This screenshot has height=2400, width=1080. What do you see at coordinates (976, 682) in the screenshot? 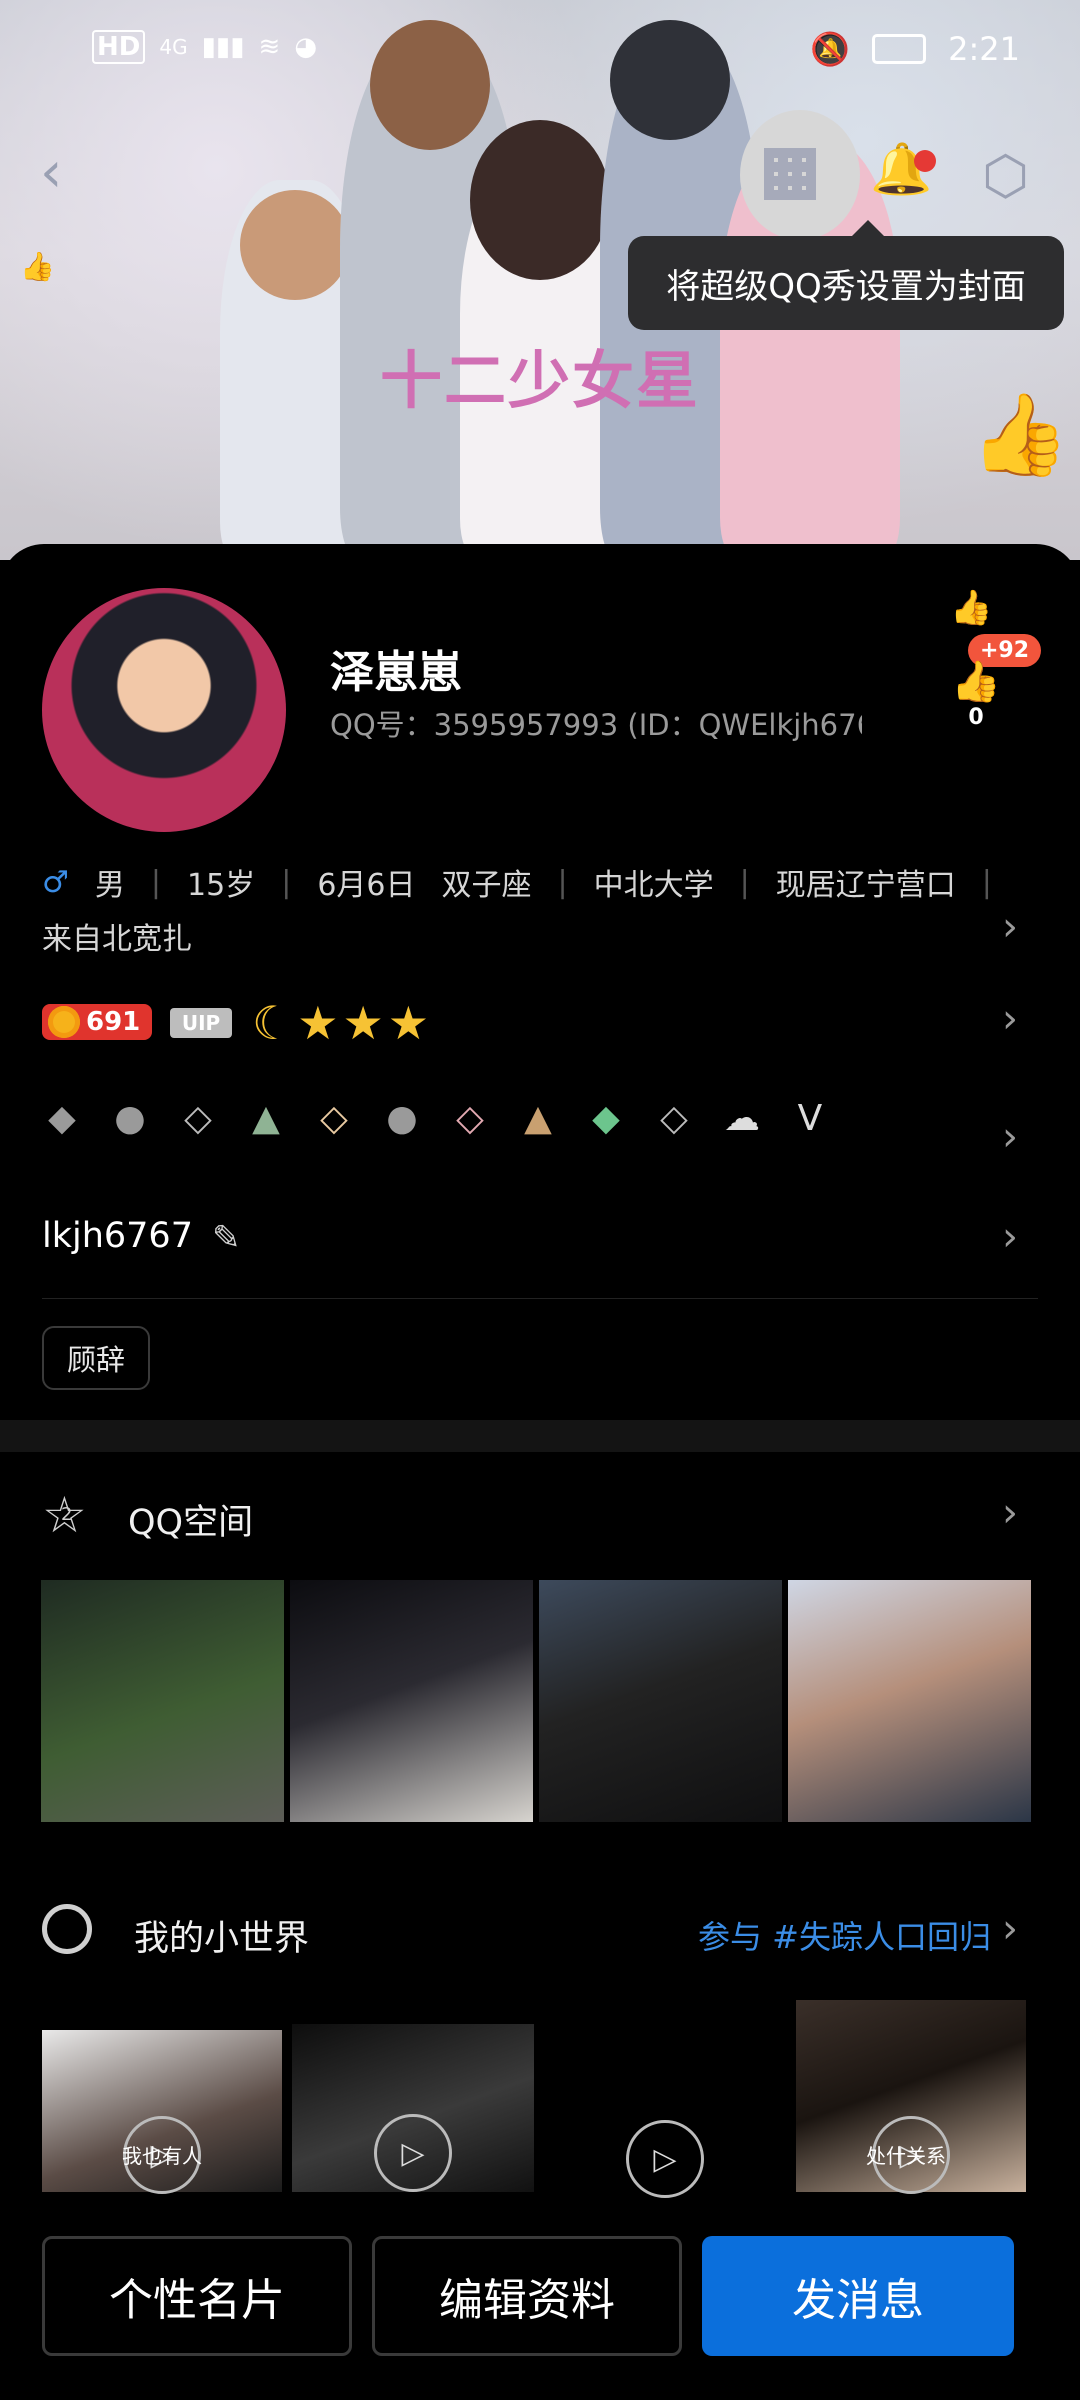
I see `thumb-up-icon: 👍` at bounding box center [976, 682].